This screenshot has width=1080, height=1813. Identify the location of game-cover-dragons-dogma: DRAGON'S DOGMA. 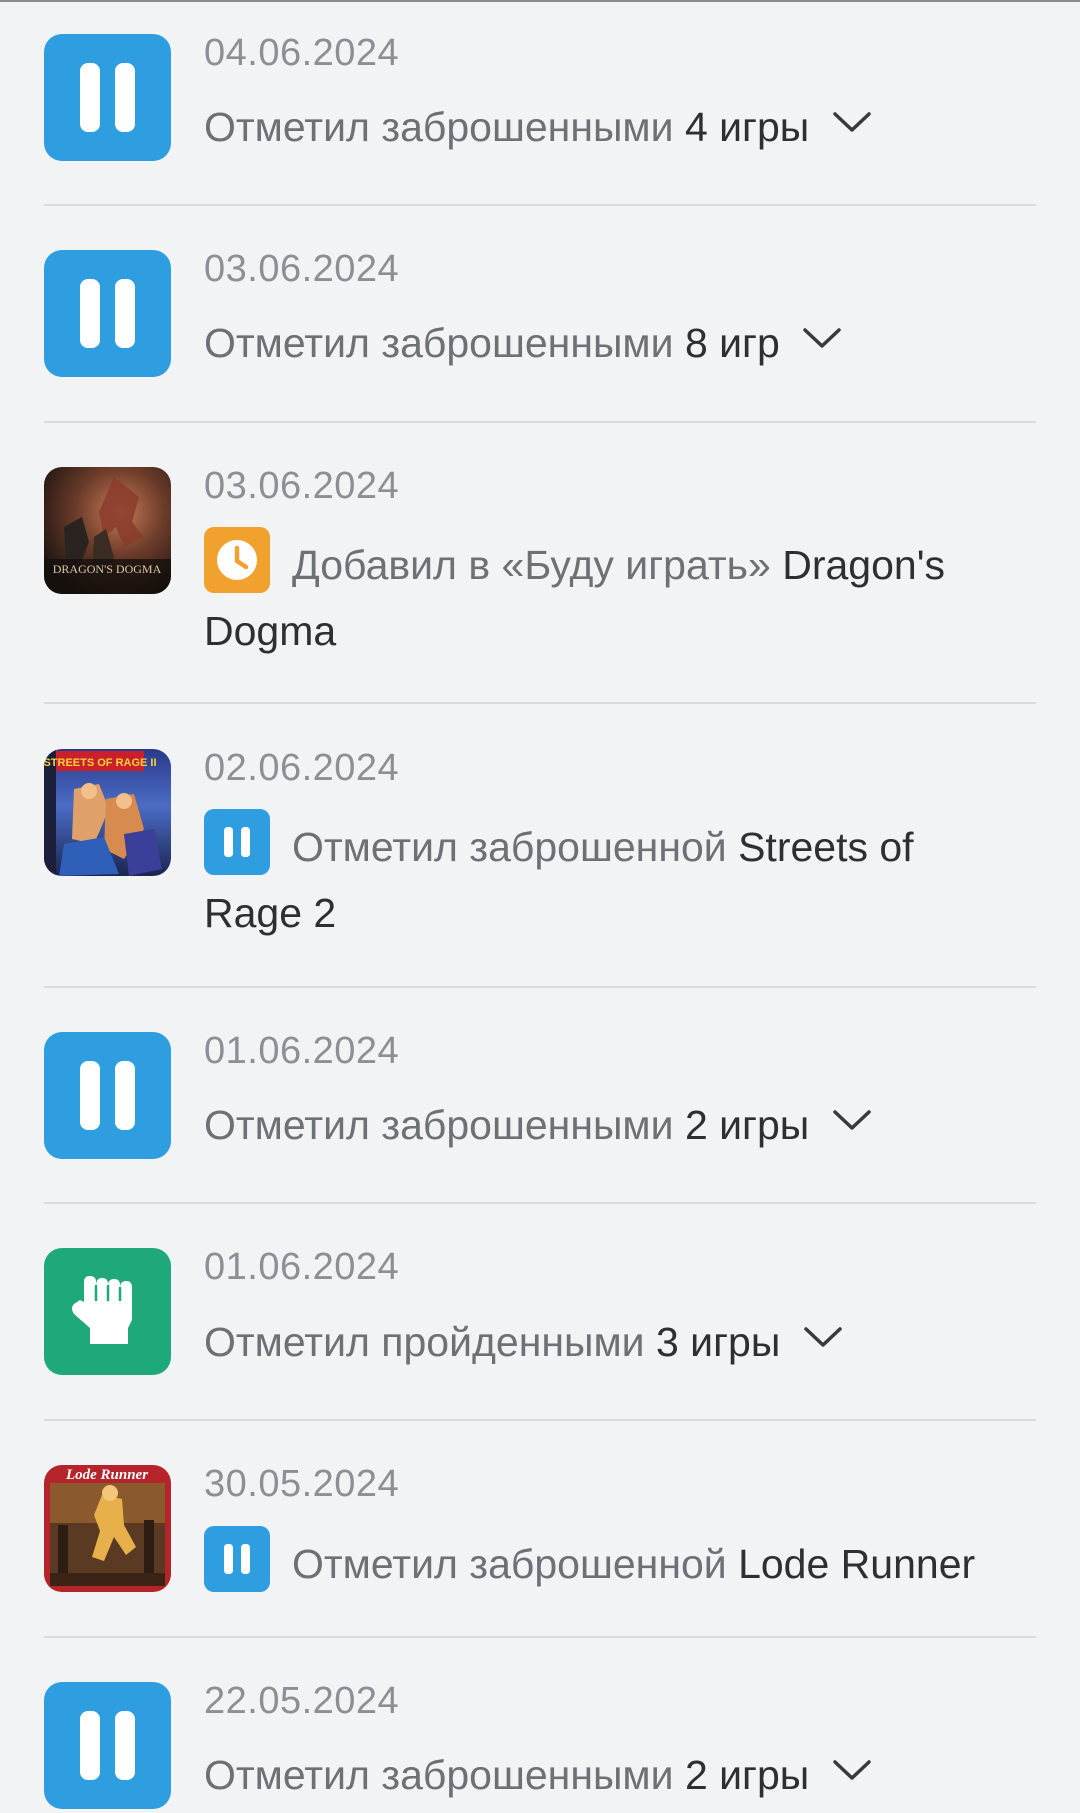
(107, 530).